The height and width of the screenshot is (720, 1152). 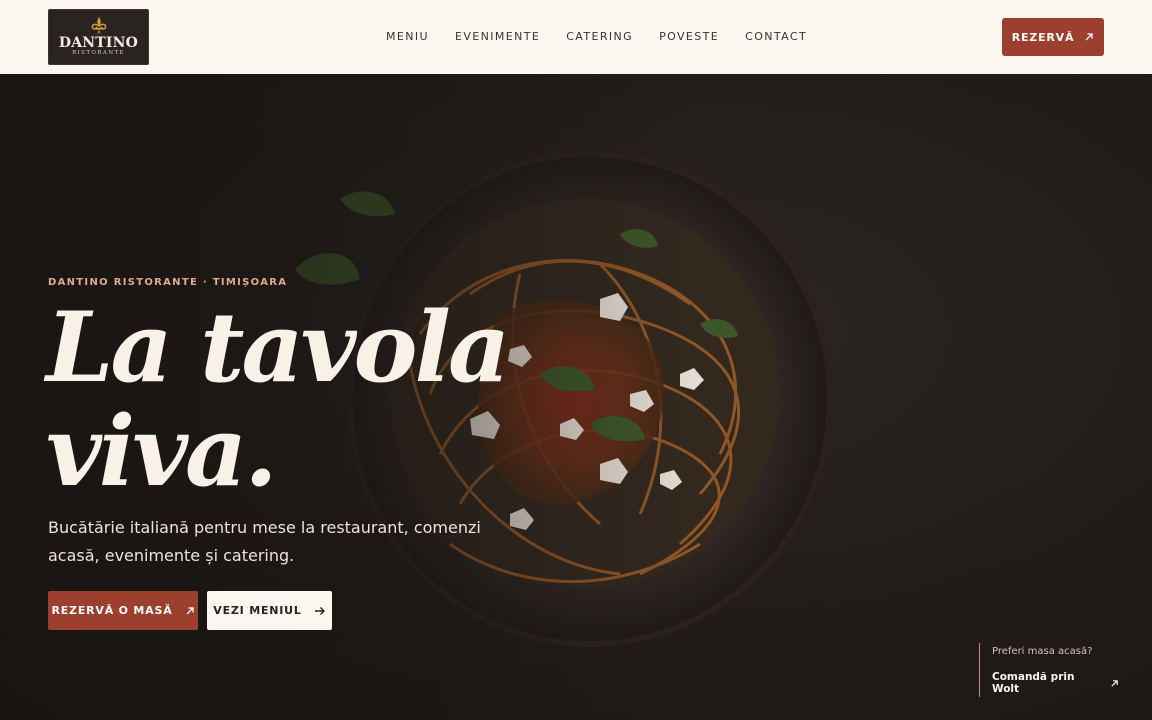 What do you see at coordinates (407, 37) in the screenshot?
I see `nav-item-meniu: MENIU` at bounding box center [407, 37].